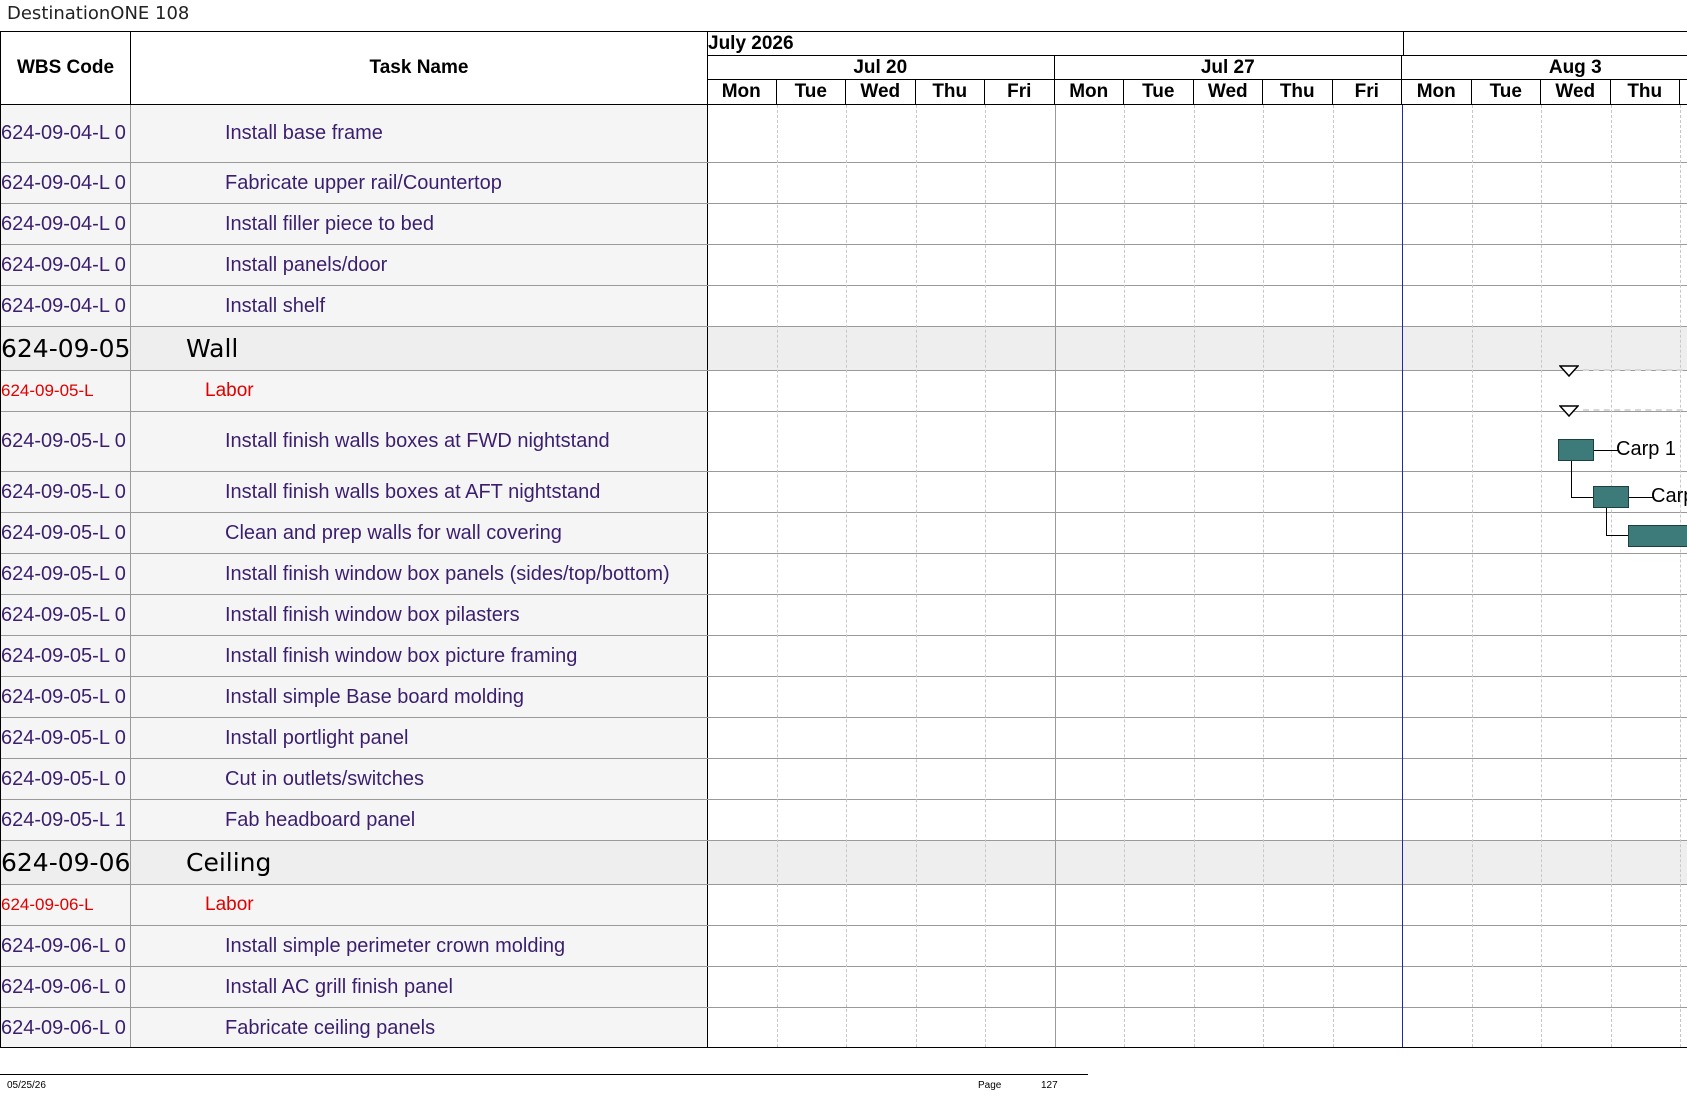 This screenshot has height=1097, width=1687. I want to click on task-row: 624-09-04-L 0 Install panels/door, so click(844, 265).